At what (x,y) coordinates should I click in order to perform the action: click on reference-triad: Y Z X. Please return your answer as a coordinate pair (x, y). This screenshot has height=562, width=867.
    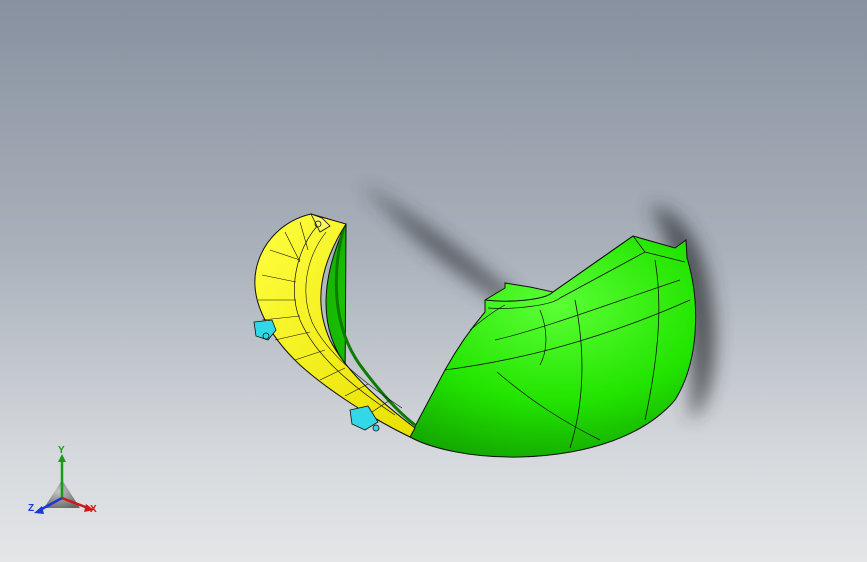
    Looking at the image, I should click on (66, 486).